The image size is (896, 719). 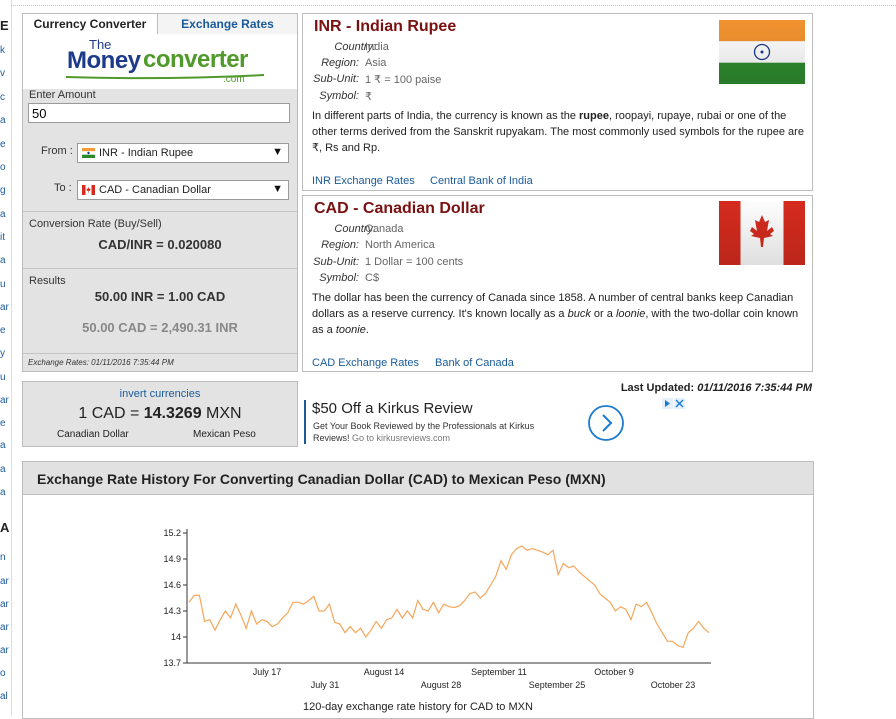 I want to click on to-label: To :, so click(x=63, y=188).